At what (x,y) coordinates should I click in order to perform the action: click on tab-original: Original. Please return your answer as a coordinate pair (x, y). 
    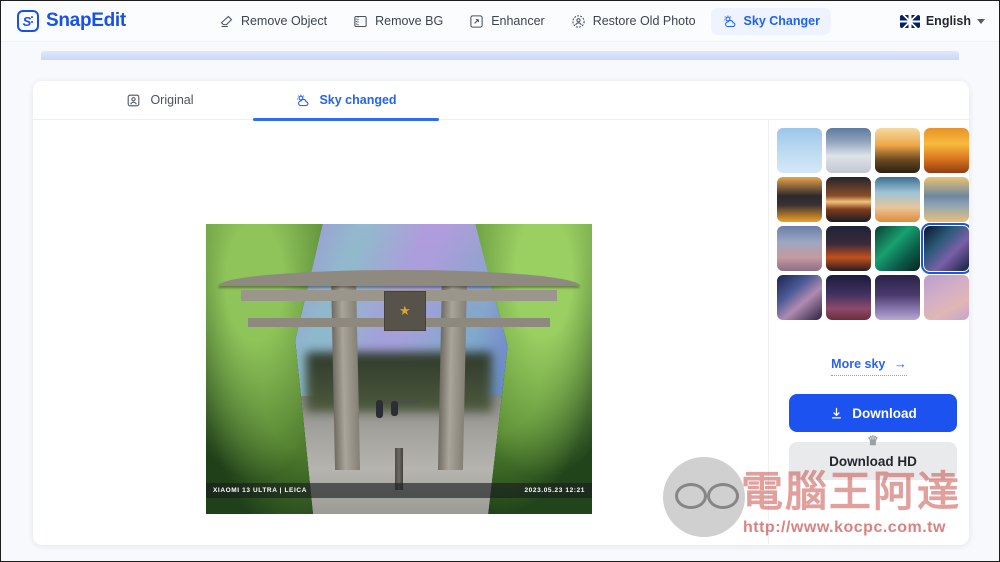
    Looking at the image, I should click on (160, 100).